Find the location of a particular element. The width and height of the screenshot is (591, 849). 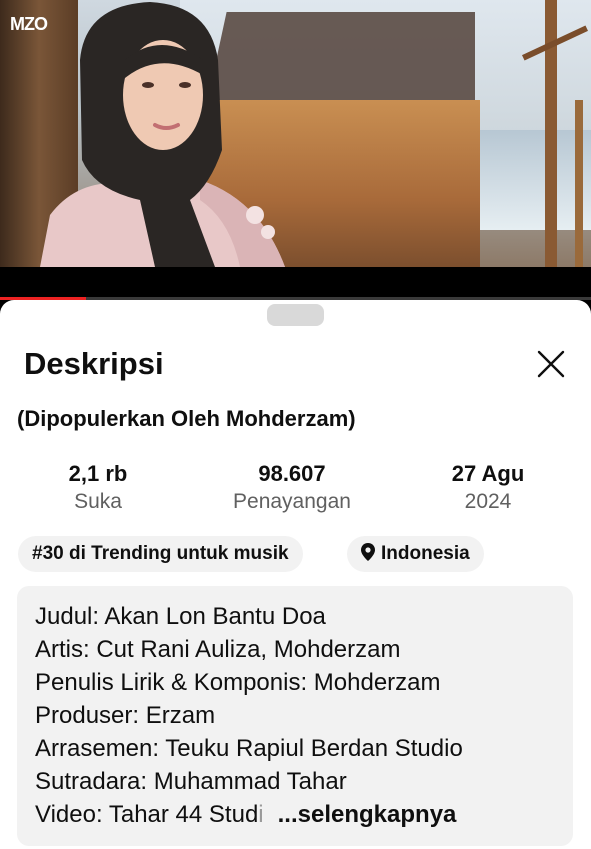

trending-chip-label: #30 di Trending untuk musik is located at coordinates (160, 553).